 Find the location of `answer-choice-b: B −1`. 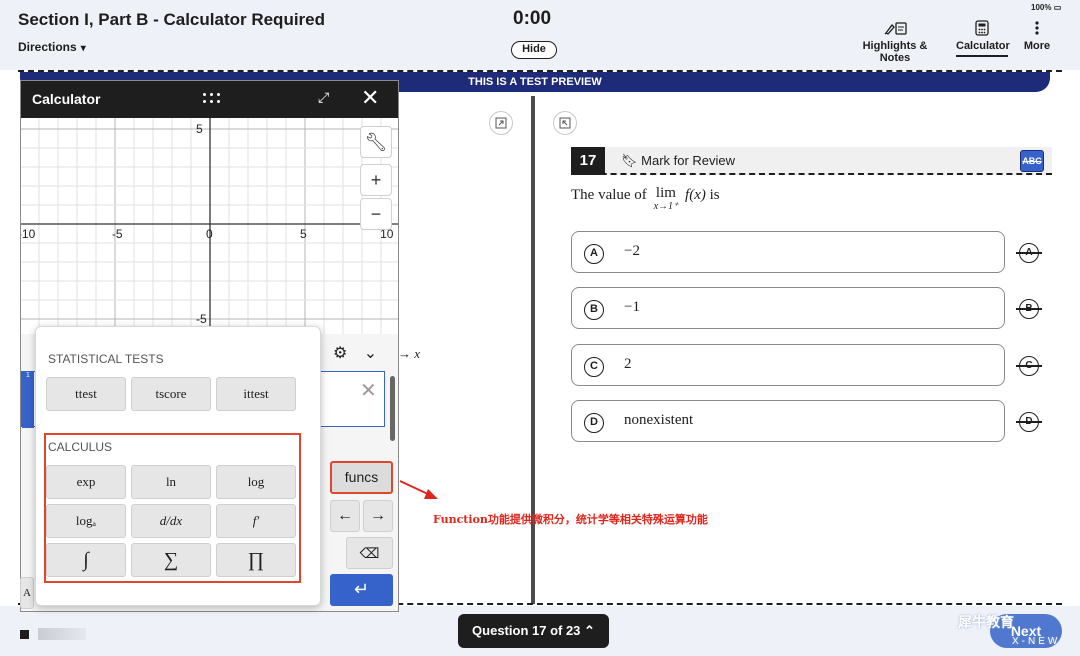

answer-choice-b: B −1 is located at coordinates (788, 308).